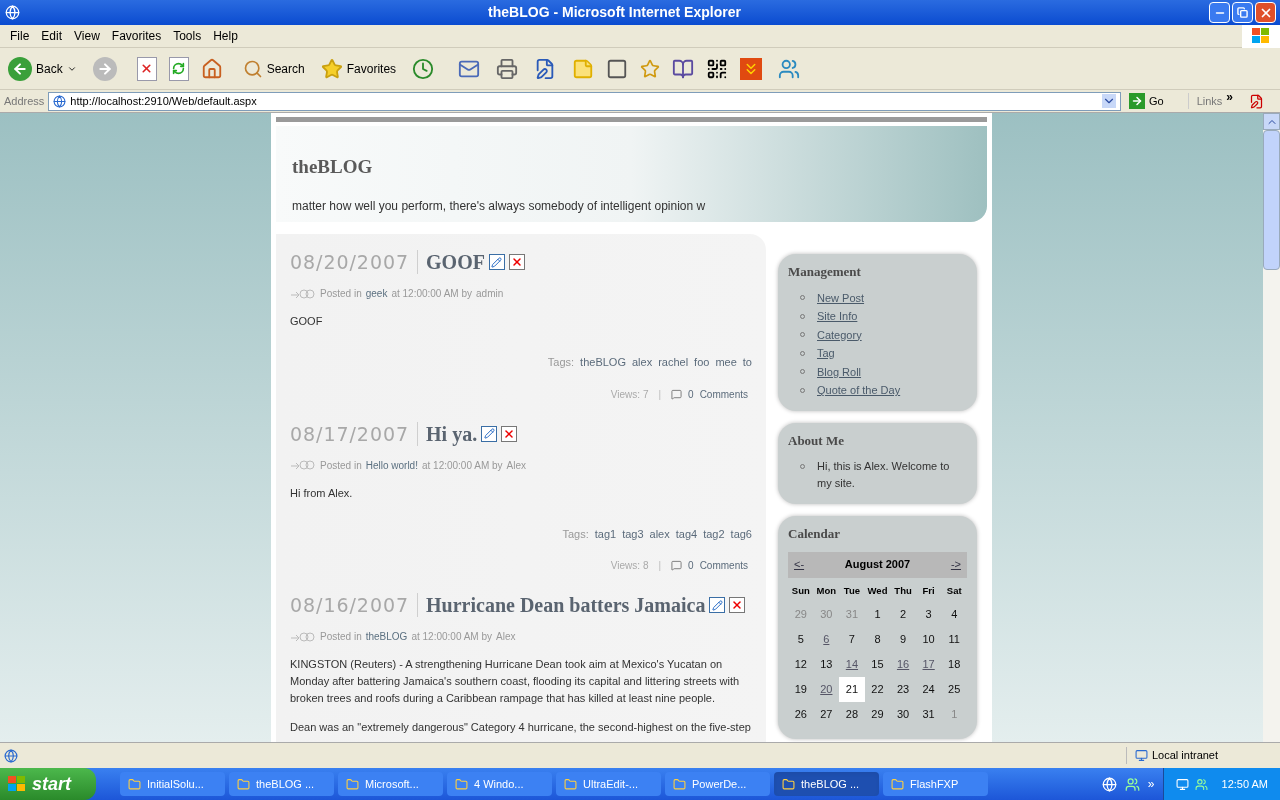 This screenshot has height=800, width=1280. Describe the element at coordinates (1151, 784) in the screenshot. I see `more-button: »` at that location.